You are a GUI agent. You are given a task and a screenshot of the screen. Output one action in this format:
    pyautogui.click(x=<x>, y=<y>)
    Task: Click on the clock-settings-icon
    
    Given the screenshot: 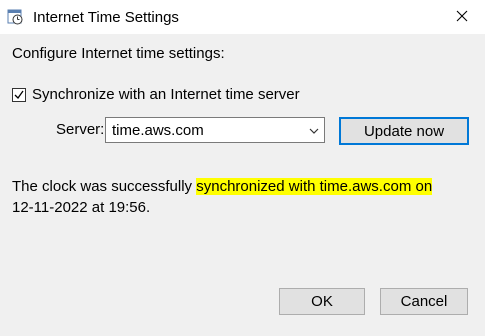 What is the action you would take?
    pyautogui.click(x=15, y=17)
    